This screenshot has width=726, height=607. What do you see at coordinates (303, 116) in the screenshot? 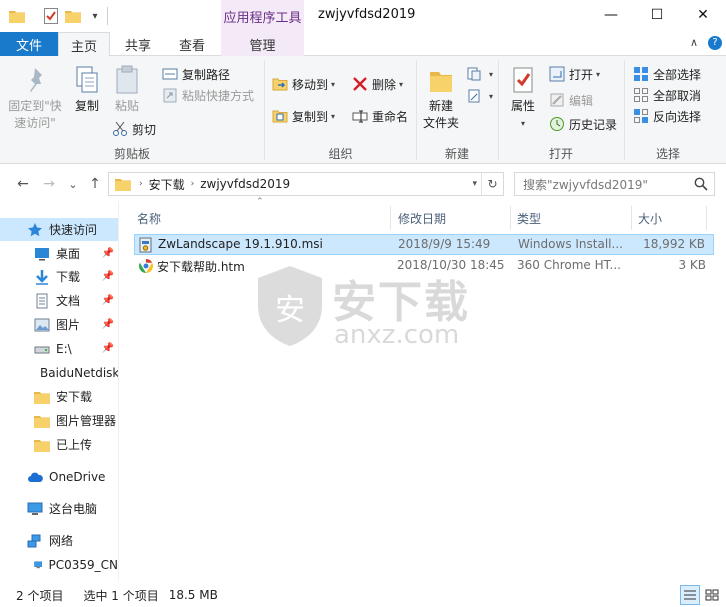
I see `copy-to-button: 复制到 ▾` at bounding box center [303, 116].